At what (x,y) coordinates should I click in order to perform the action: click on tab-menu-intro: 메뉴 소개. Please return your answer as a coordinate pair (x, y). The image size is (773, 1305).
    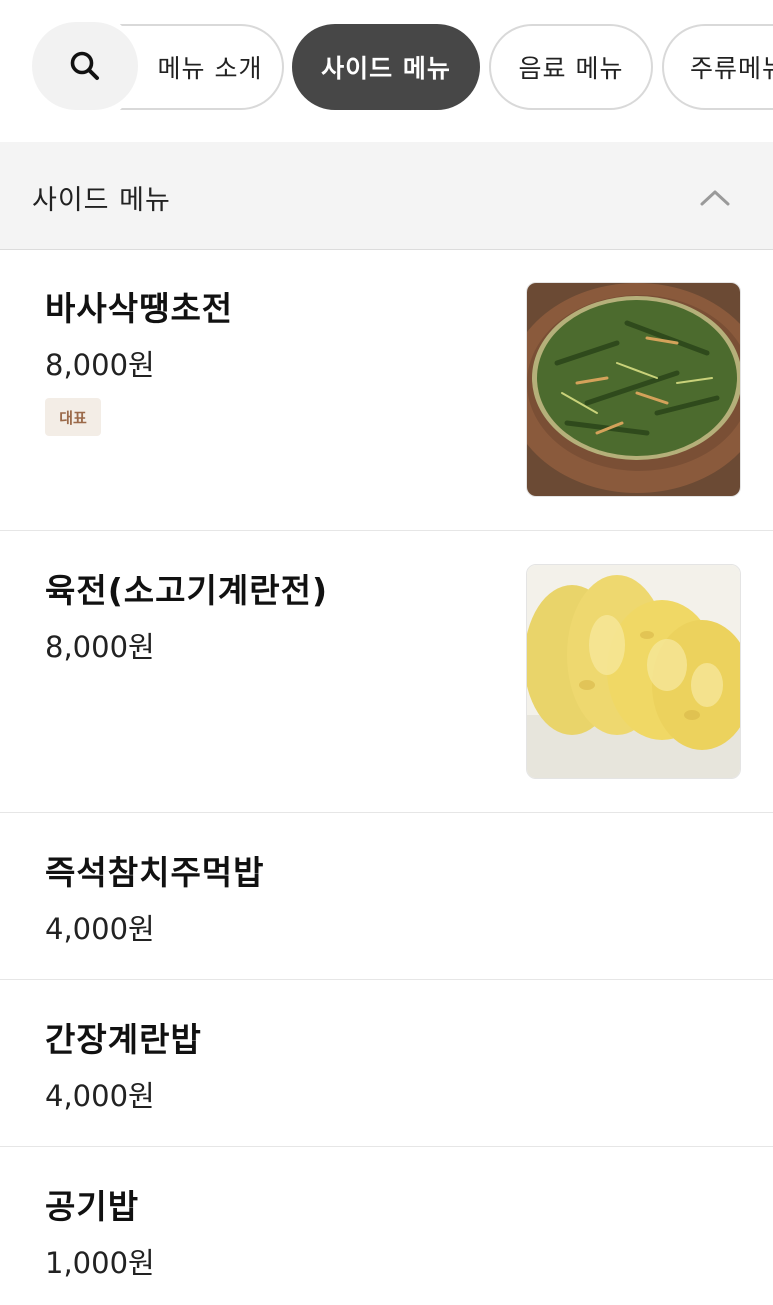
    Looking at the image, I should click on (202, 67).